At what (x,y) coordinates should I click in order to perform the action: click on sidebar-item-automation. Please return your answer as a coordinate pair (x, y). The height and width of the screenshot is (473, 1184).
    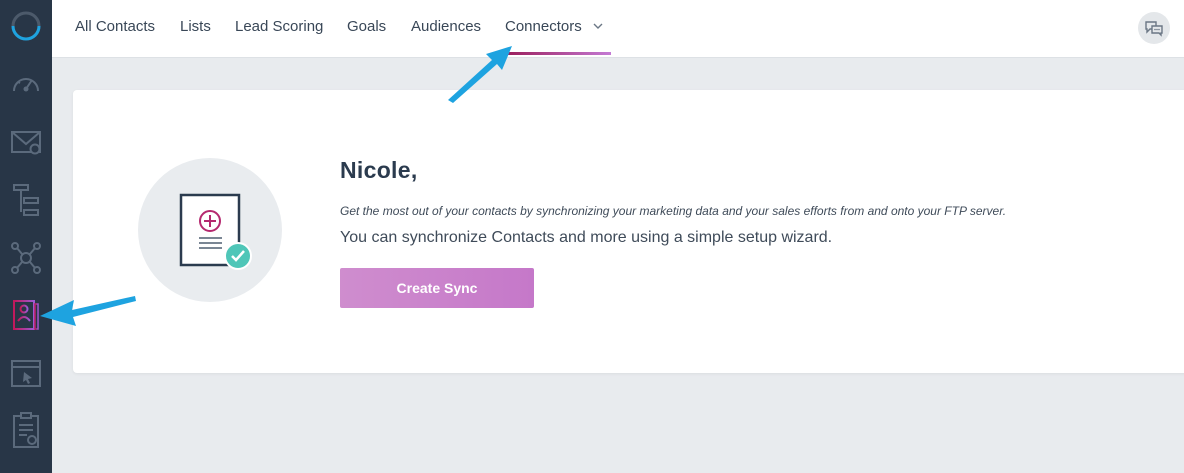
    Looking at the image, I should click on (26, 200).